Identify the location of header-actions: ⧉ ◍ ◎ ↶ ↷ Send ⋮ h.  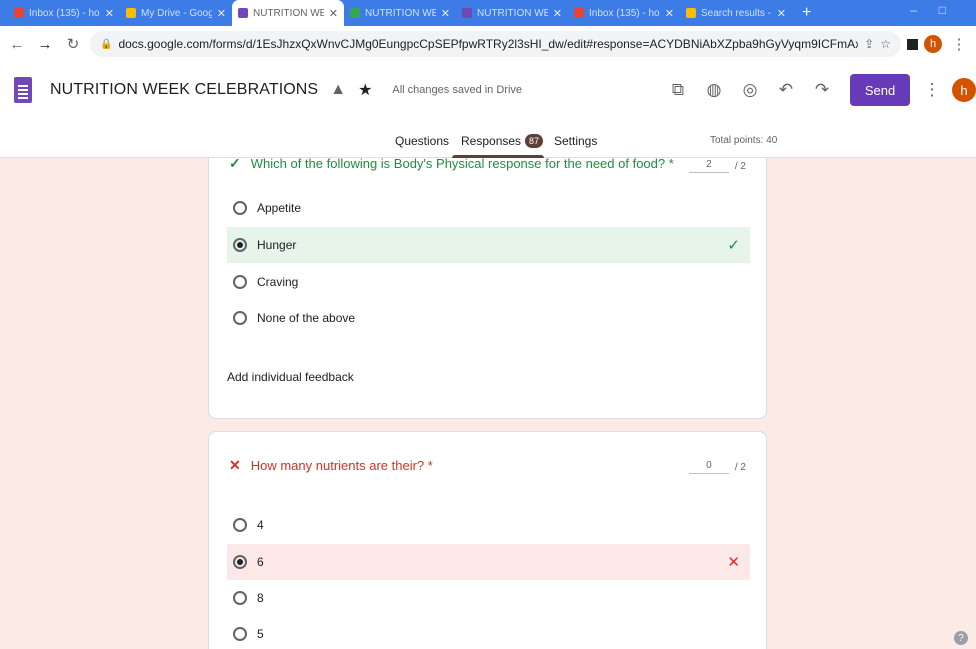
(818, 90).